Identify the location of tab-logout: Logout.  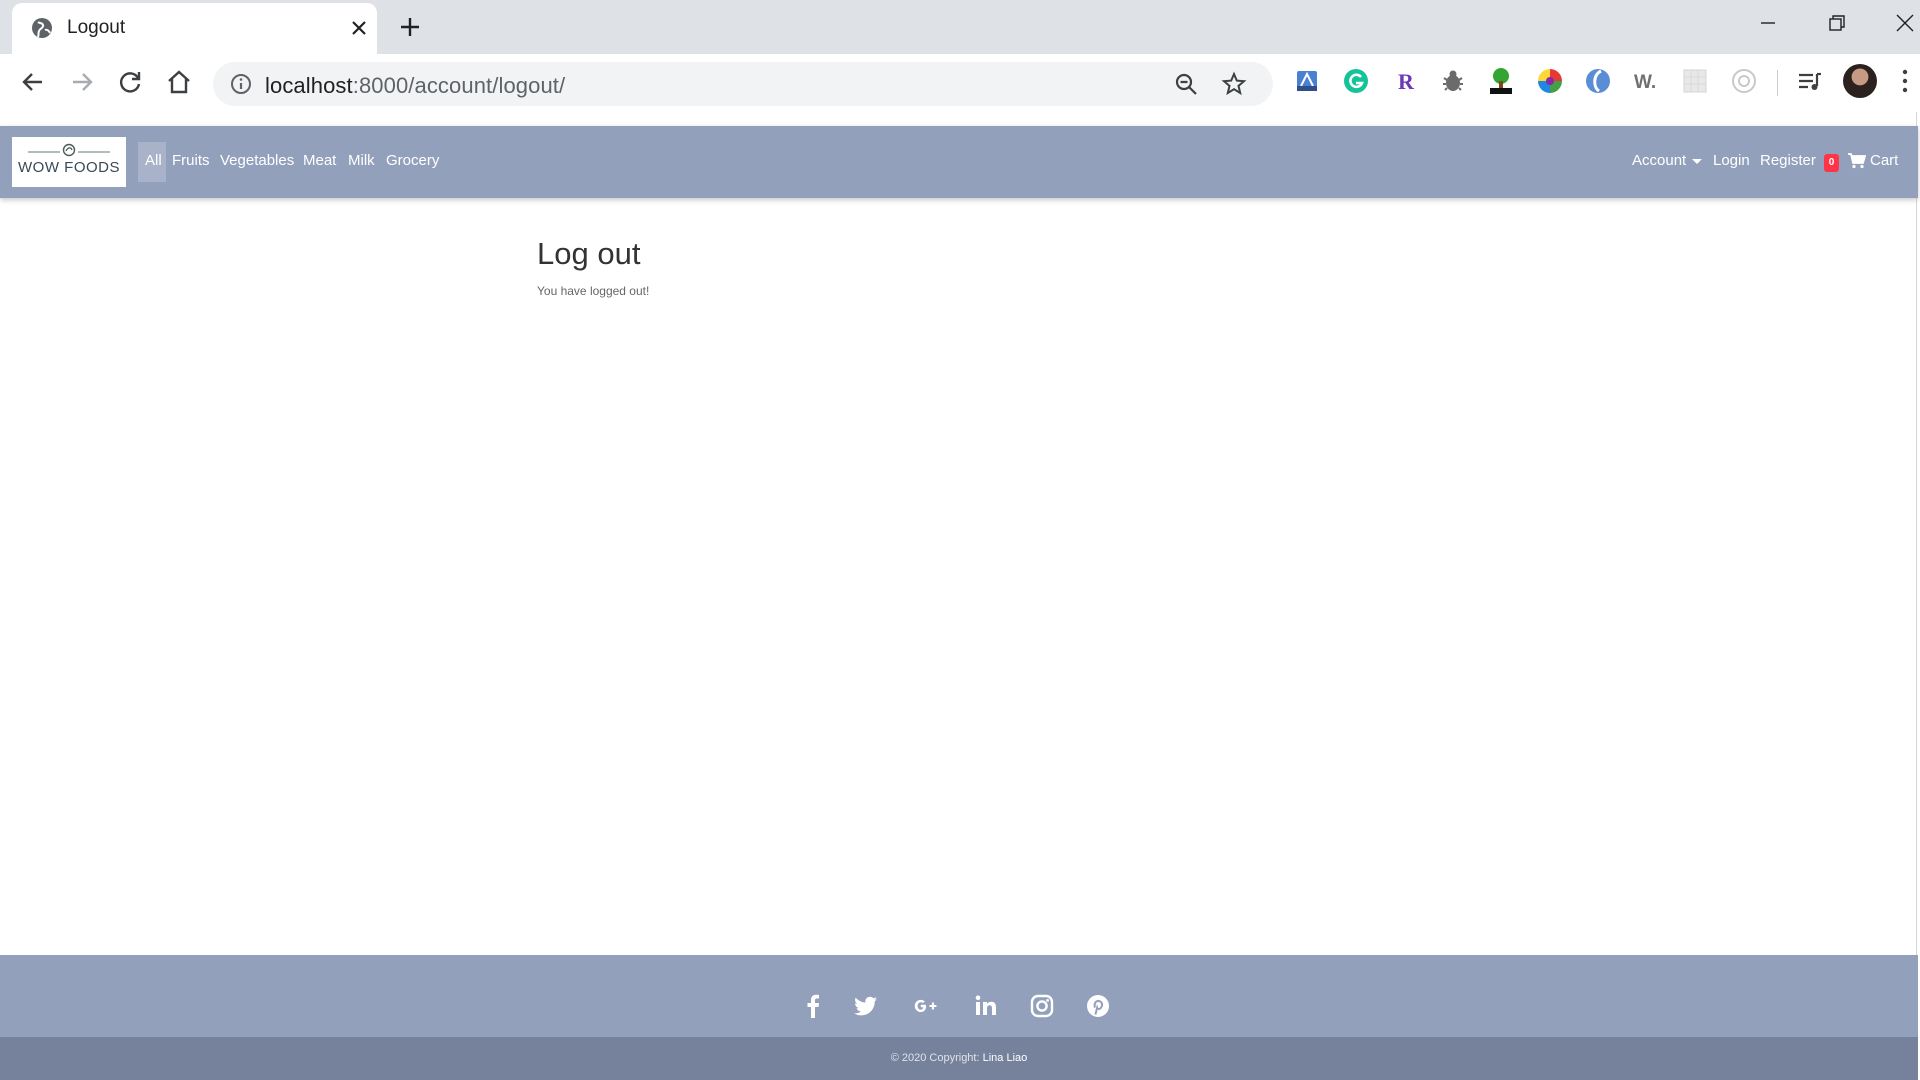
(194, 28).